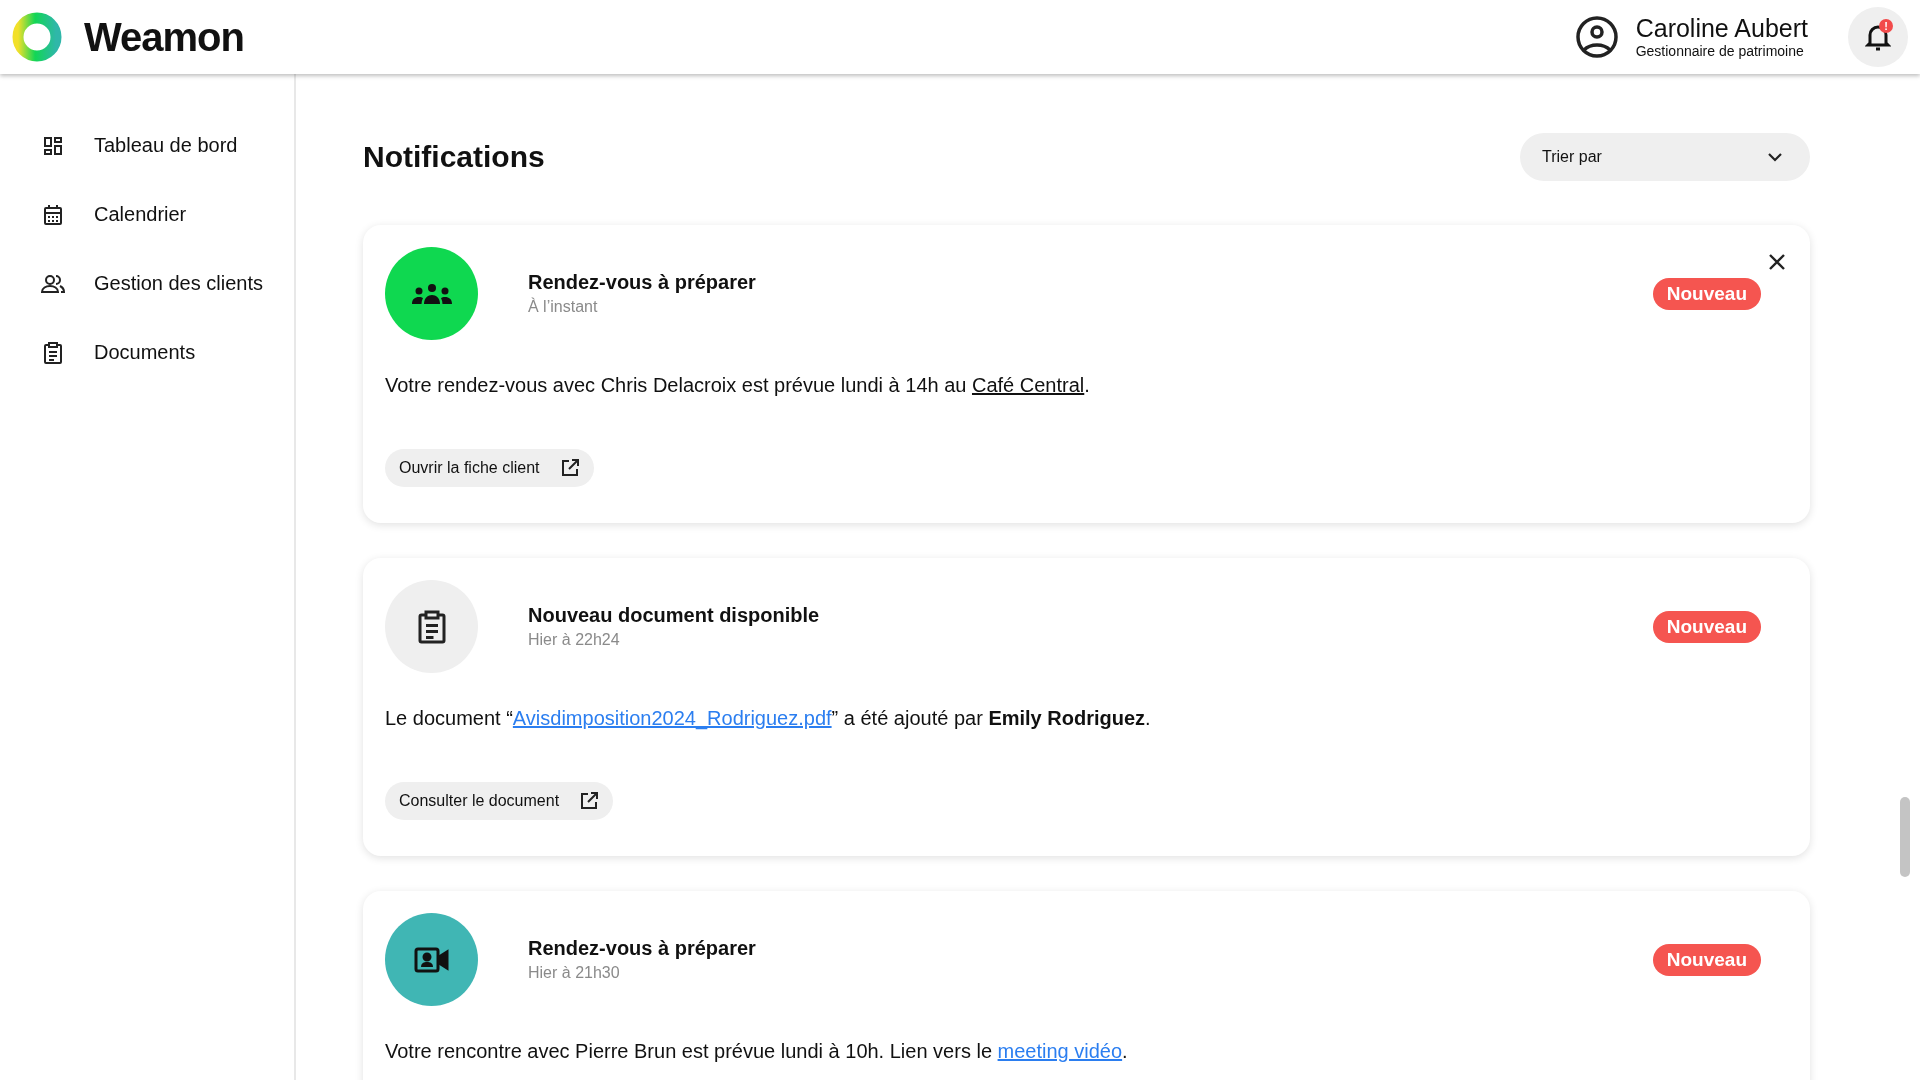 The width and height of the screenshot is (1920, 1080). I want to click on action-button: Ouvrir la fiche client, so click(489, 468).